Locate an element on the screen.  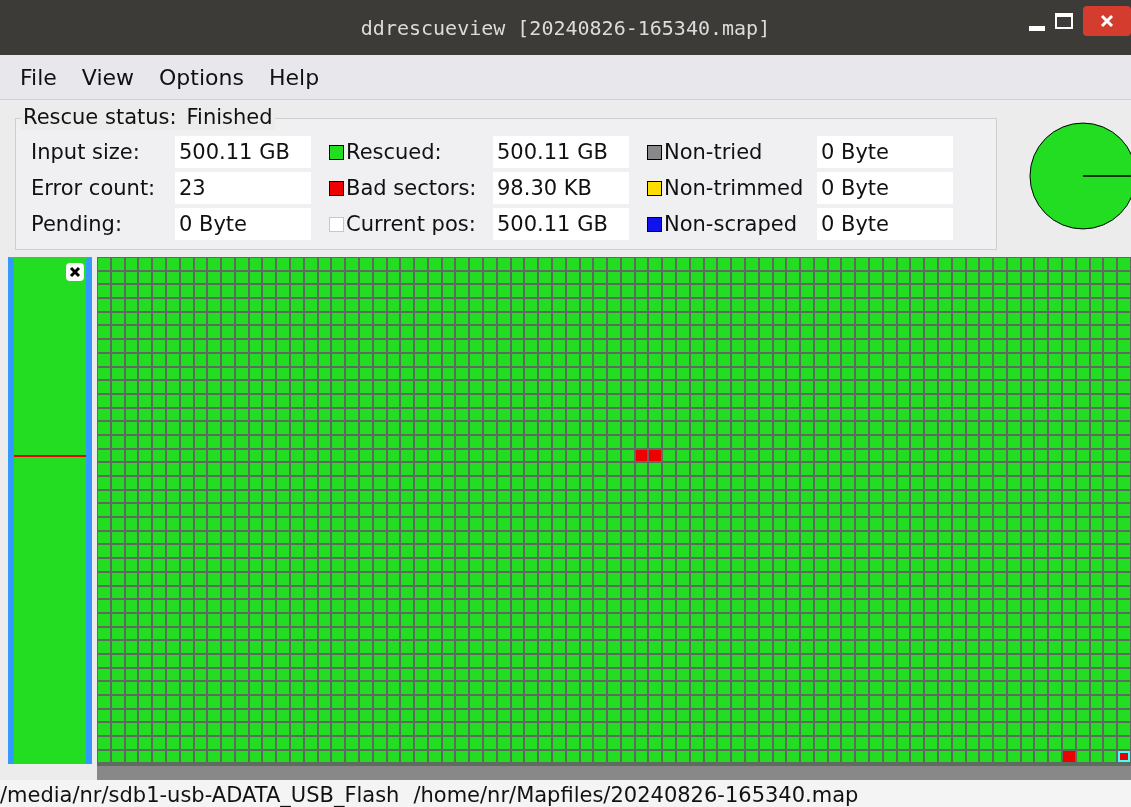
field-label: Pending: is located at coordinates (77, 224).